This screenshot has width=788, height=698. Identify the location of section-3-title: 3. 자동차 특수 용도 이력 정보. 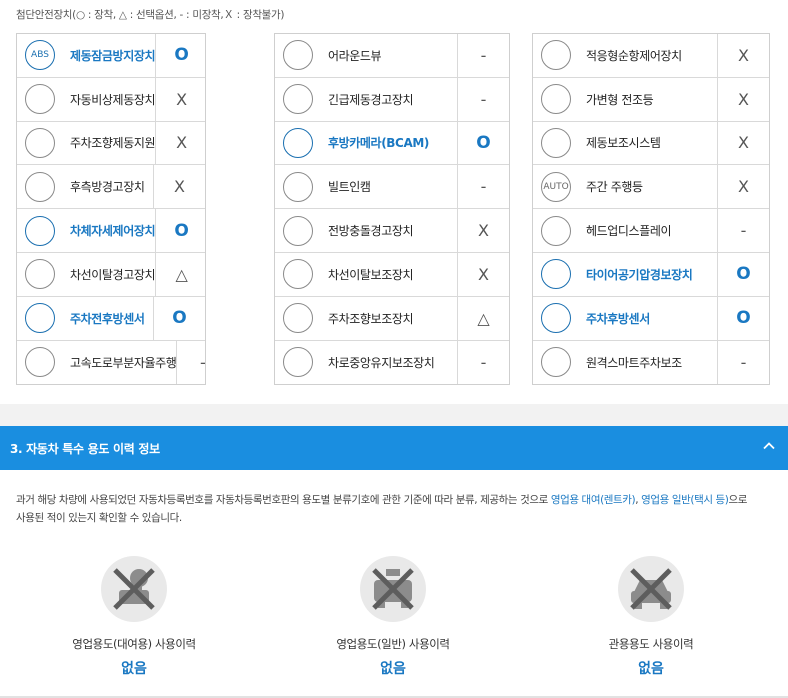
(85, 448).